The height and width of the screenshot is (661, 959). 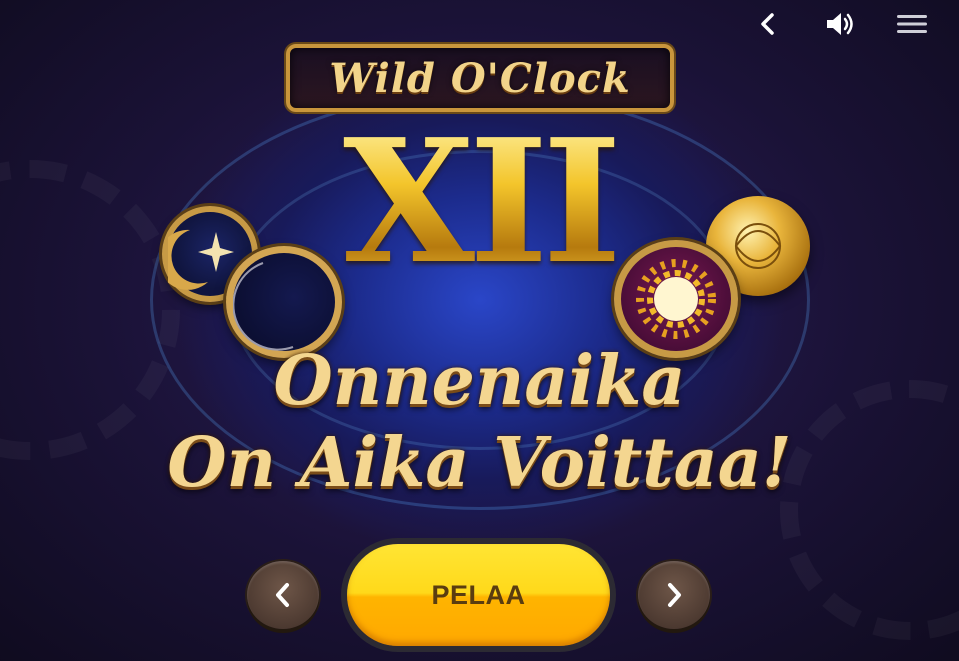 I want to click on previous-button, so click(x=283, y=595).